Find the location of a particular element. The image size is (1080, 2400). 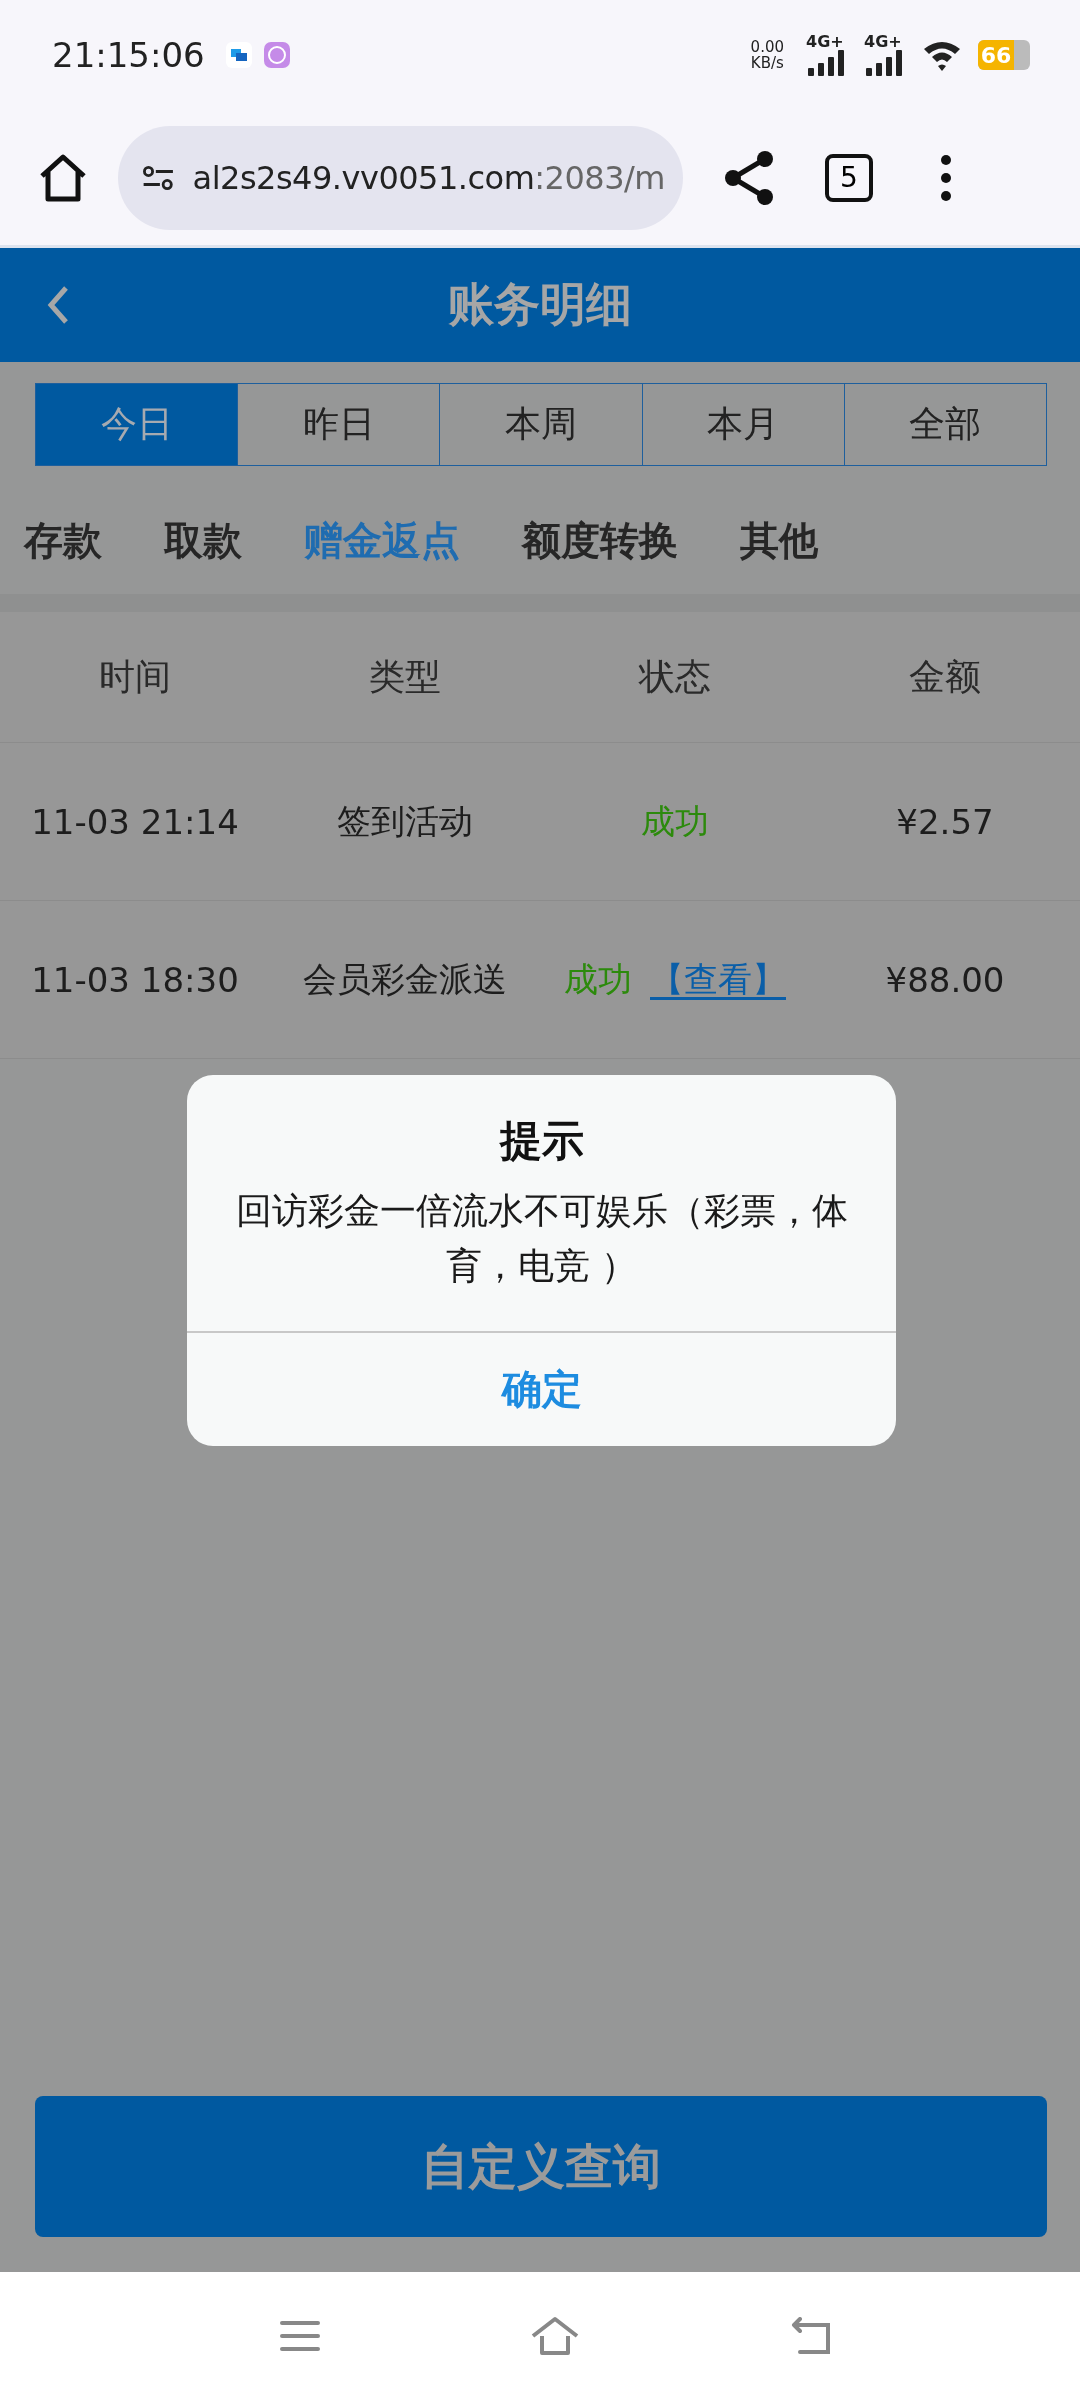

chat-app-icon is located at coordinates (238, 55).